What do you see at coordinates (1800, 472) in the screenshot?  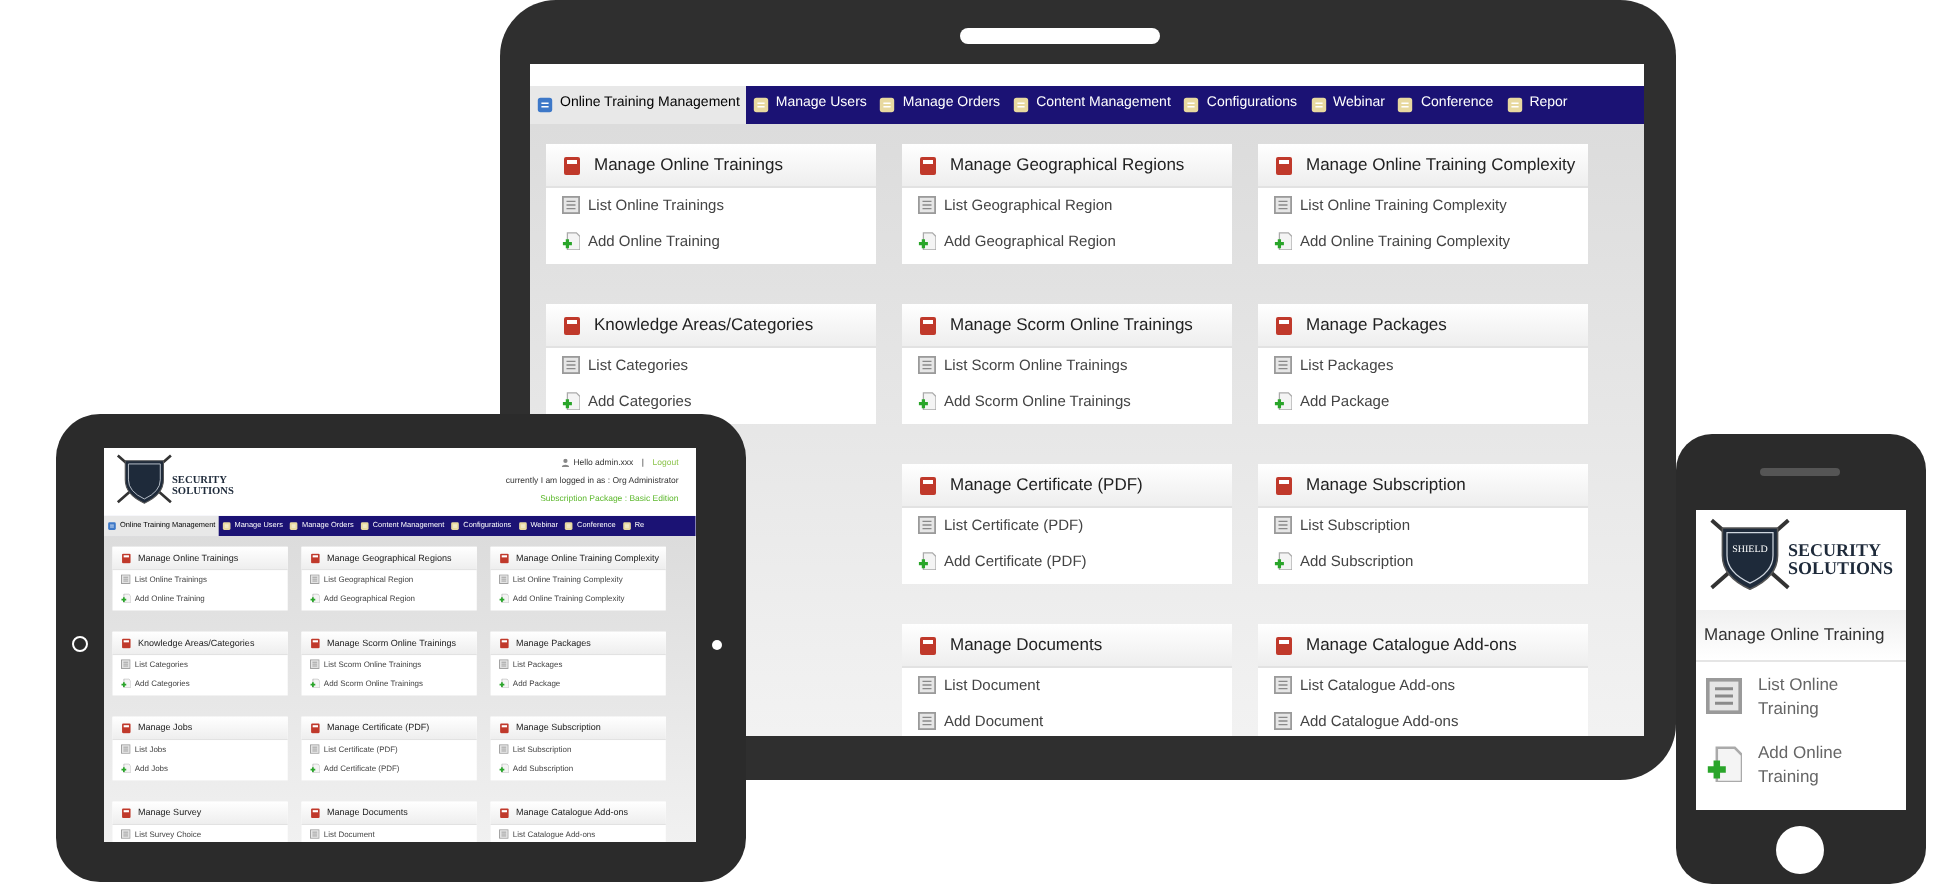 I see `speaker-slot` at bounding box center [1800, 472].